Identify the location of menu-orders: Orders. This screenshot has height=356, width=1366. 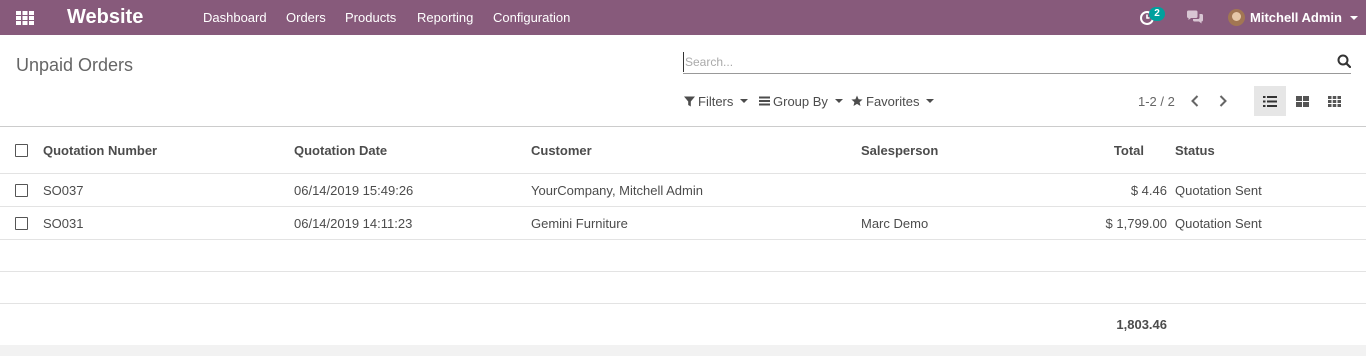
(306, 17).